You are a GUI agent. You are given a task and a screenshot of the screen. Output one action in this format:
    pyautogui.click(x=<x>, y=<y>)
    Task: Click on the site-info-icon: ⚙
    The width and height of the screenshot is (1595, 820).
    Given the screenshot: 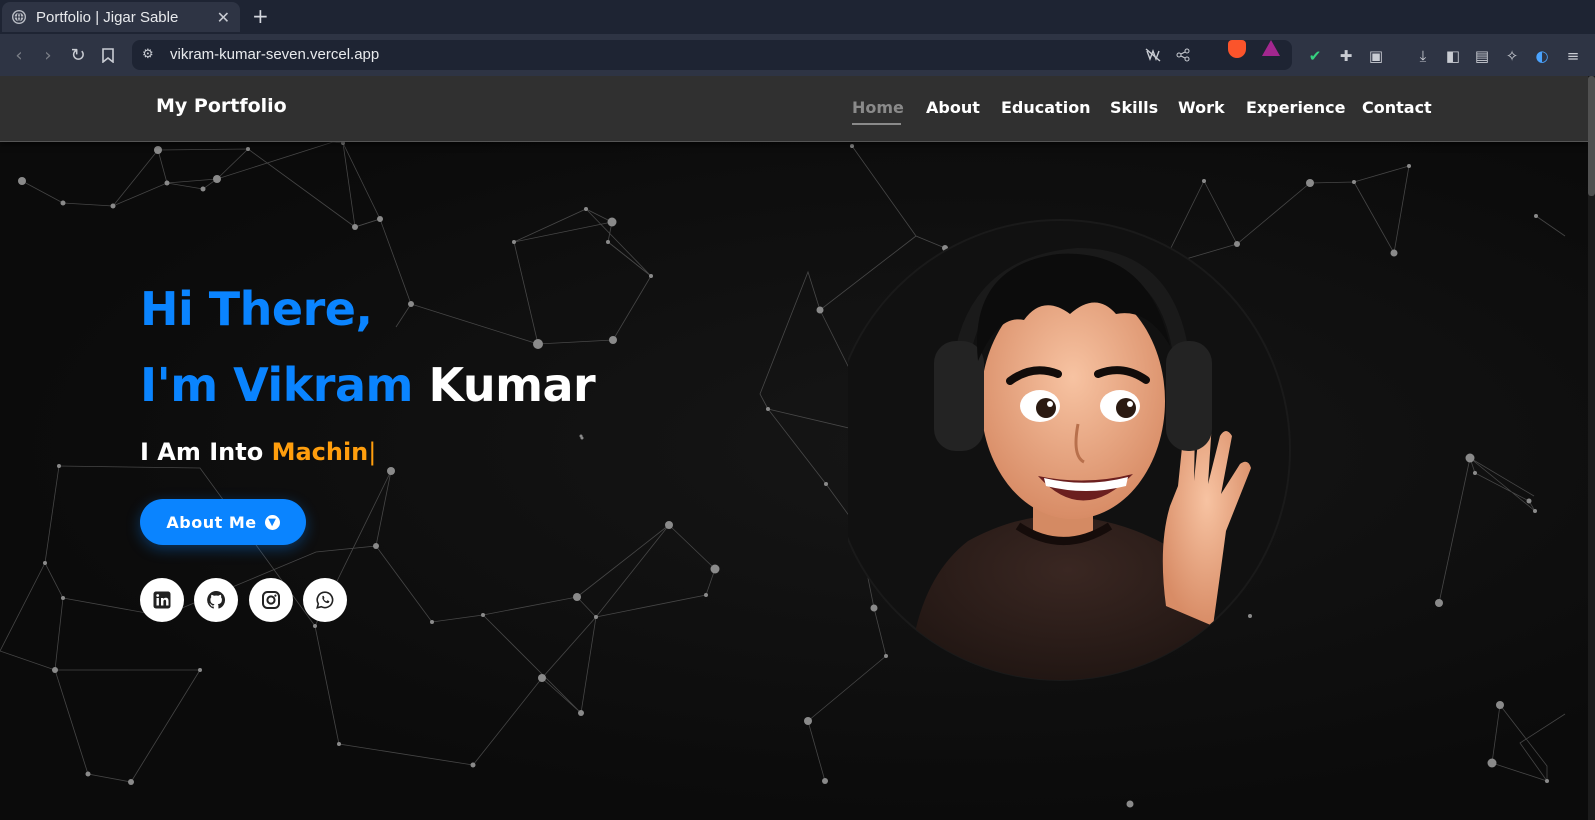 What is the action you would take?
    pyautogui.click(x=148, y=54)
    